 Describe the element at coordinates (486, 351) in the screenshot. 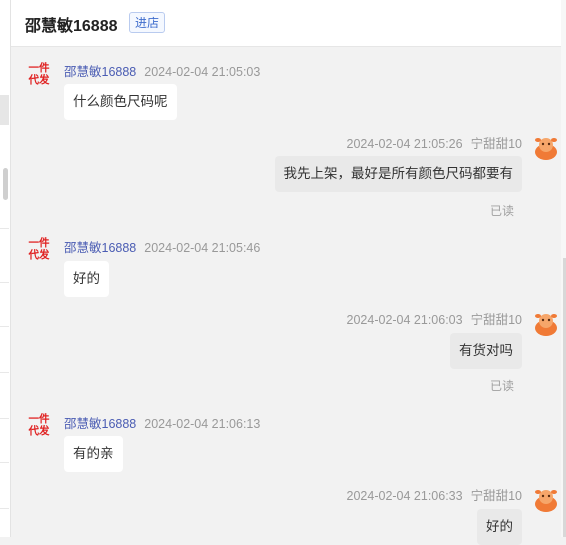

I see `message-bubble: 有货对吗` at that location.